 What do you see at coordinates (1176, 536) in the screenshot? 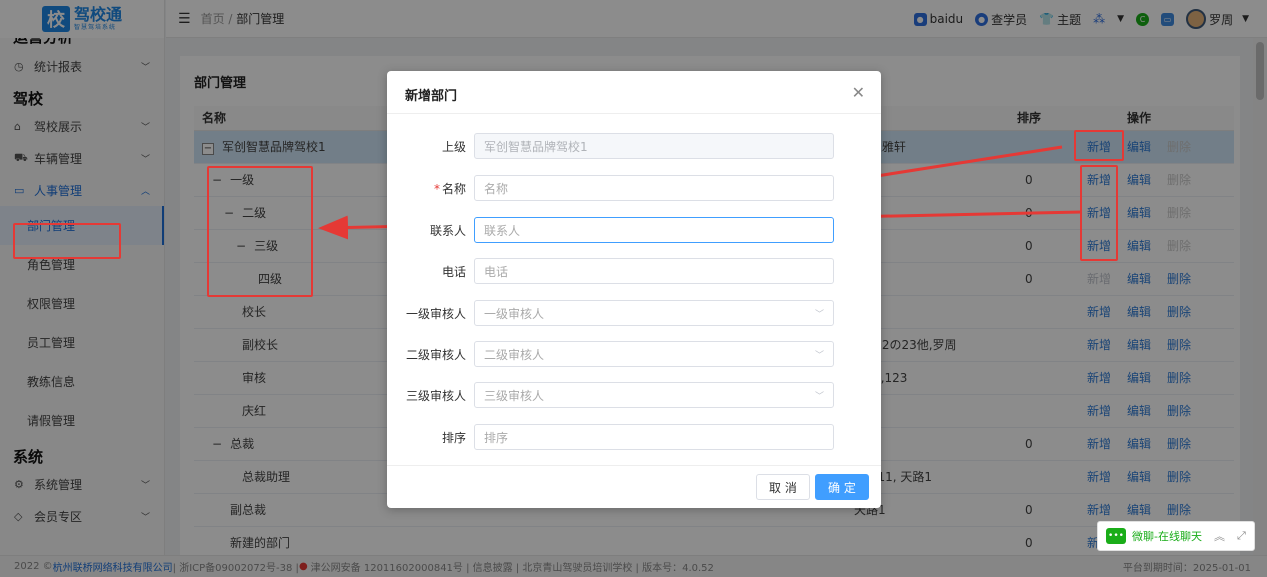
I see `chat-widget: ••• 微聊-在线聊天 ︽ ⤢` at bounding box center [1176, 536].